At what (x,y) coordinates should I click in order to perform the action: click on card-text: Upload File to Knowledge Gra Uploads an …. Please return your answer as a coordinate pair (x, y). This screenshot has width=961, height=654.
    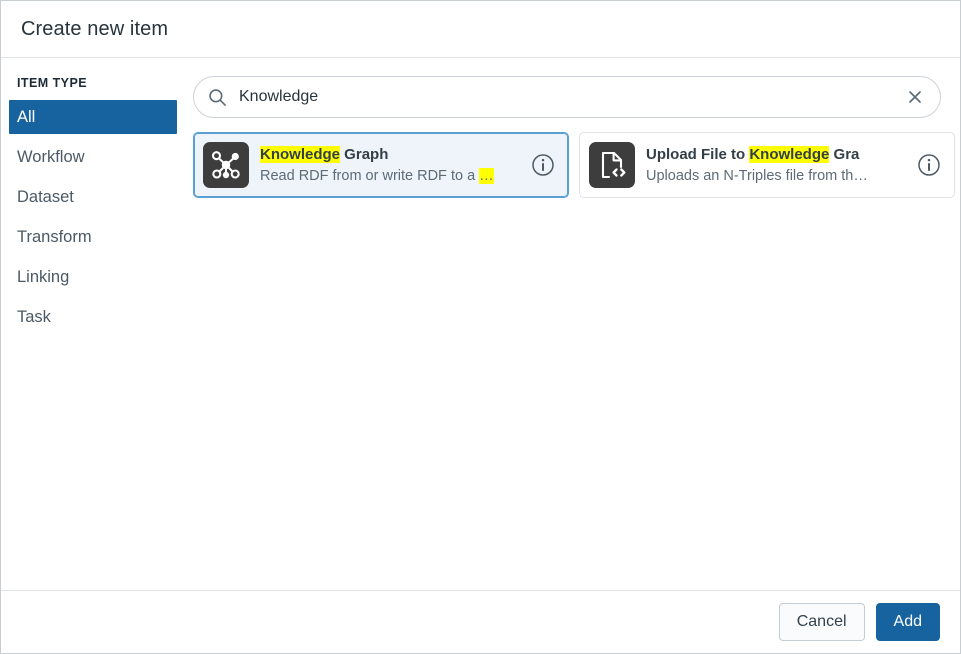
    Looking at the image, I should click on (779, 165).